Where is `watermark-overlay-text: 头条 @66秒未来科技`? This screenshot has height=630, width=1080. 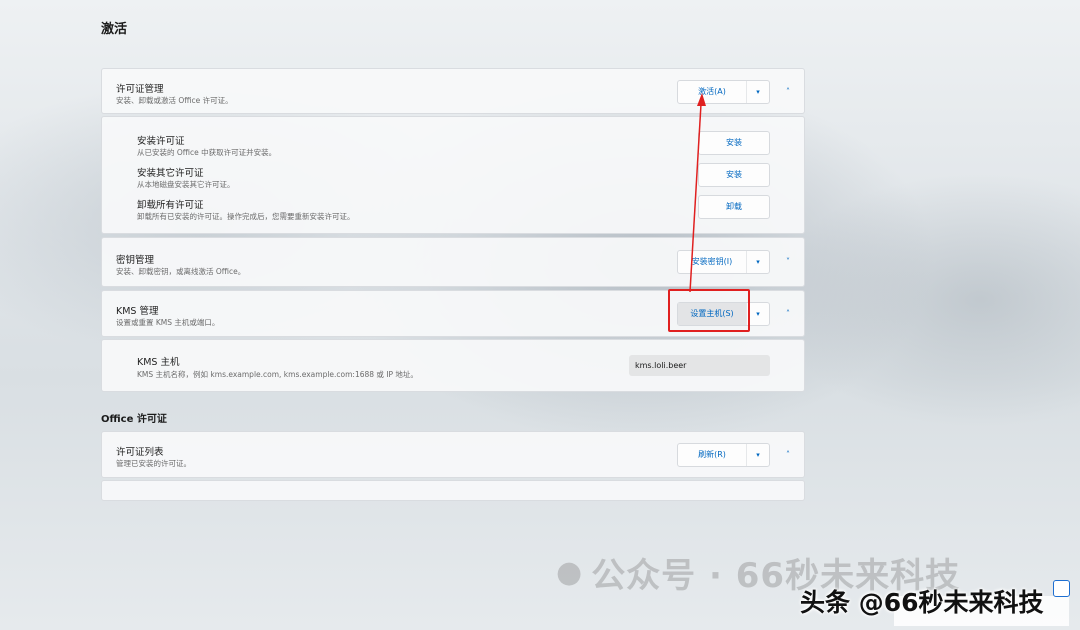 watermark-overlay-text: 头条 @66秒未来科技 is located at coordinates (922, 602).